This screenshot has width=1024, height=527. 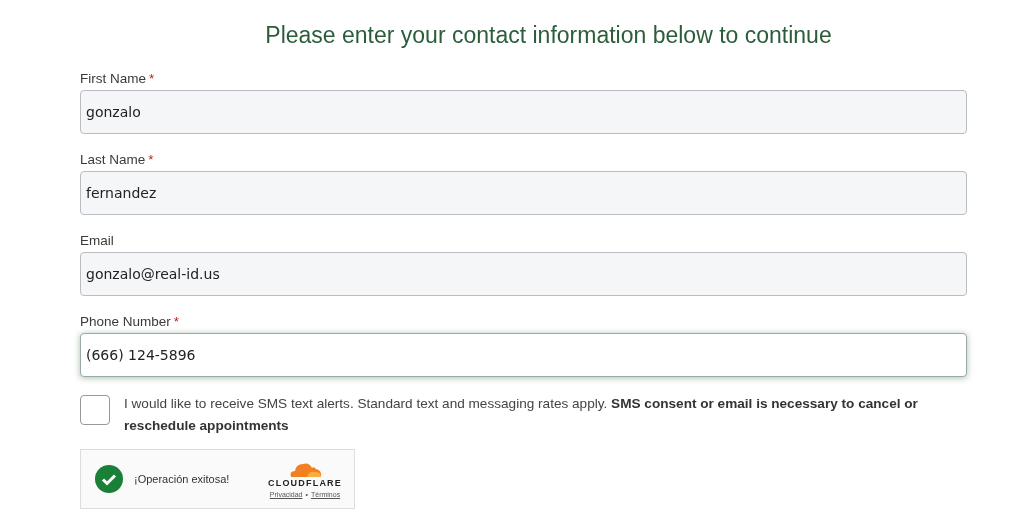 I want to click on captcha-status: ¡Operación exitosa!, so click(x=182, y=479).